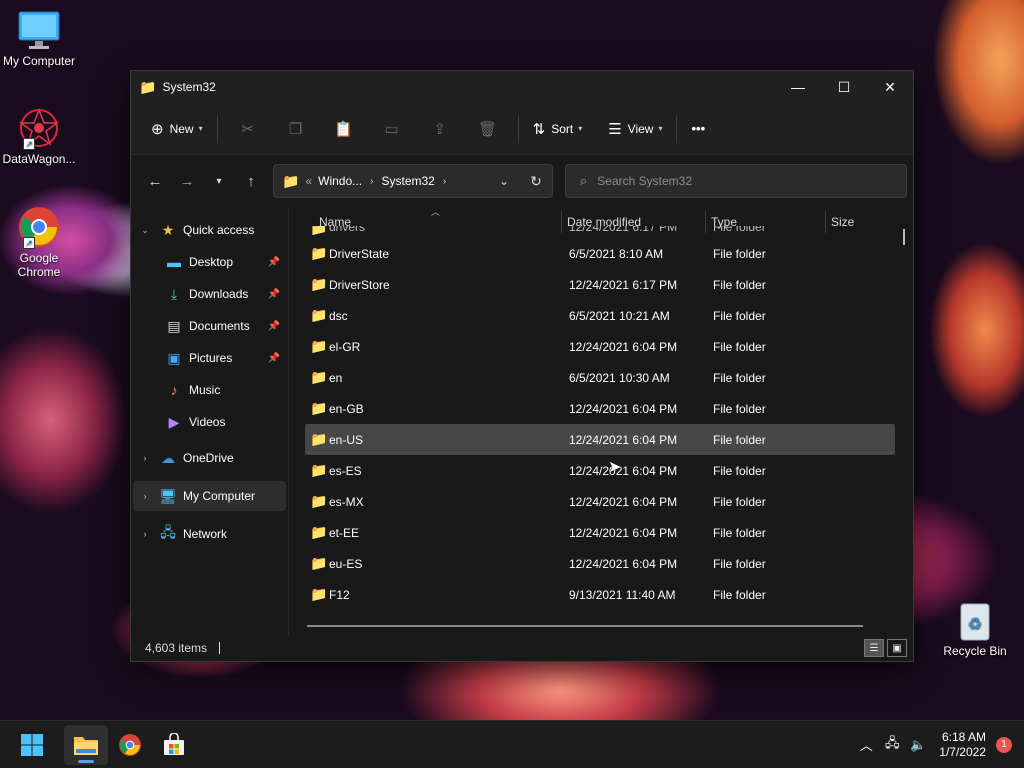  I want to click on desktop-icon-my-computer: My Computer, so click(39, 38).